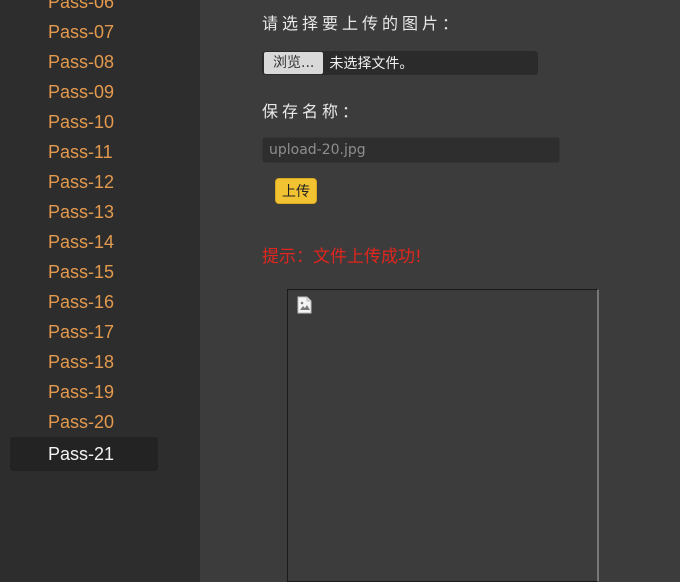 The height and width of the screenshot is (582, 680). What do you see at coordinates (84, 152) in the screenshot?
I see `sidebar-item-pass-11: Pass-11` at bounding box center [84, 152].